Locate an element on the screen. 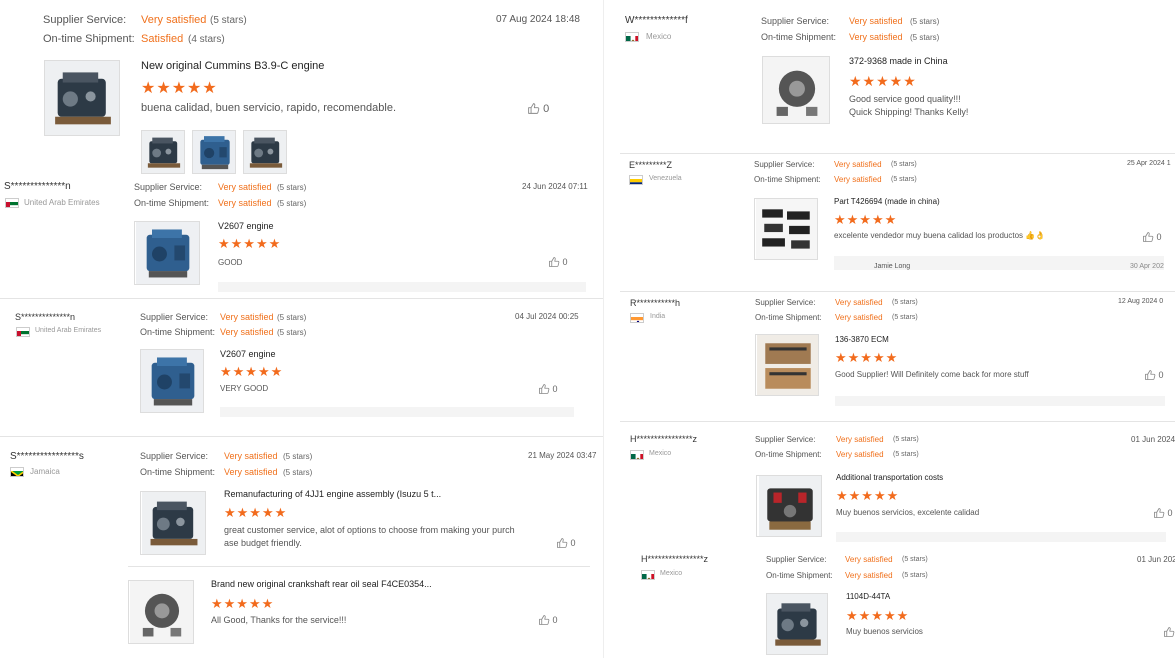  review-comment: ase budget friendly. is located at coordinates (263, 543).